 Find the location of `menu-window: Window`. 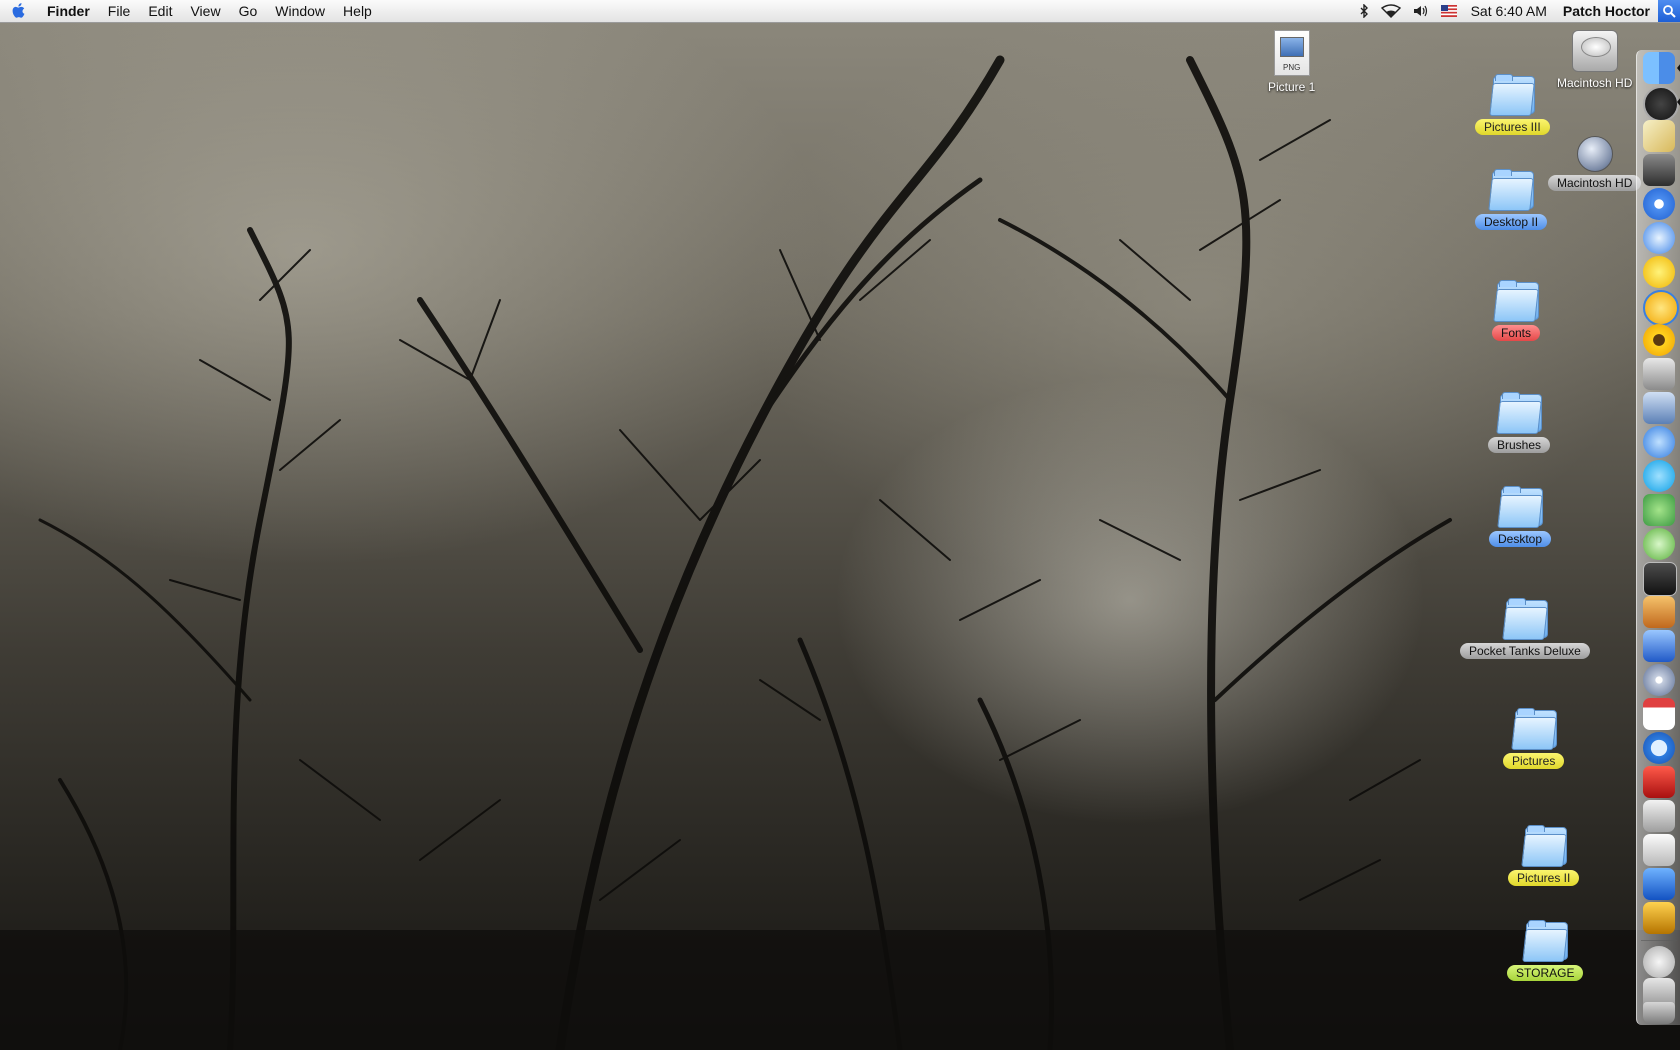

menu-window: Window is located at coordinates (300, 11).